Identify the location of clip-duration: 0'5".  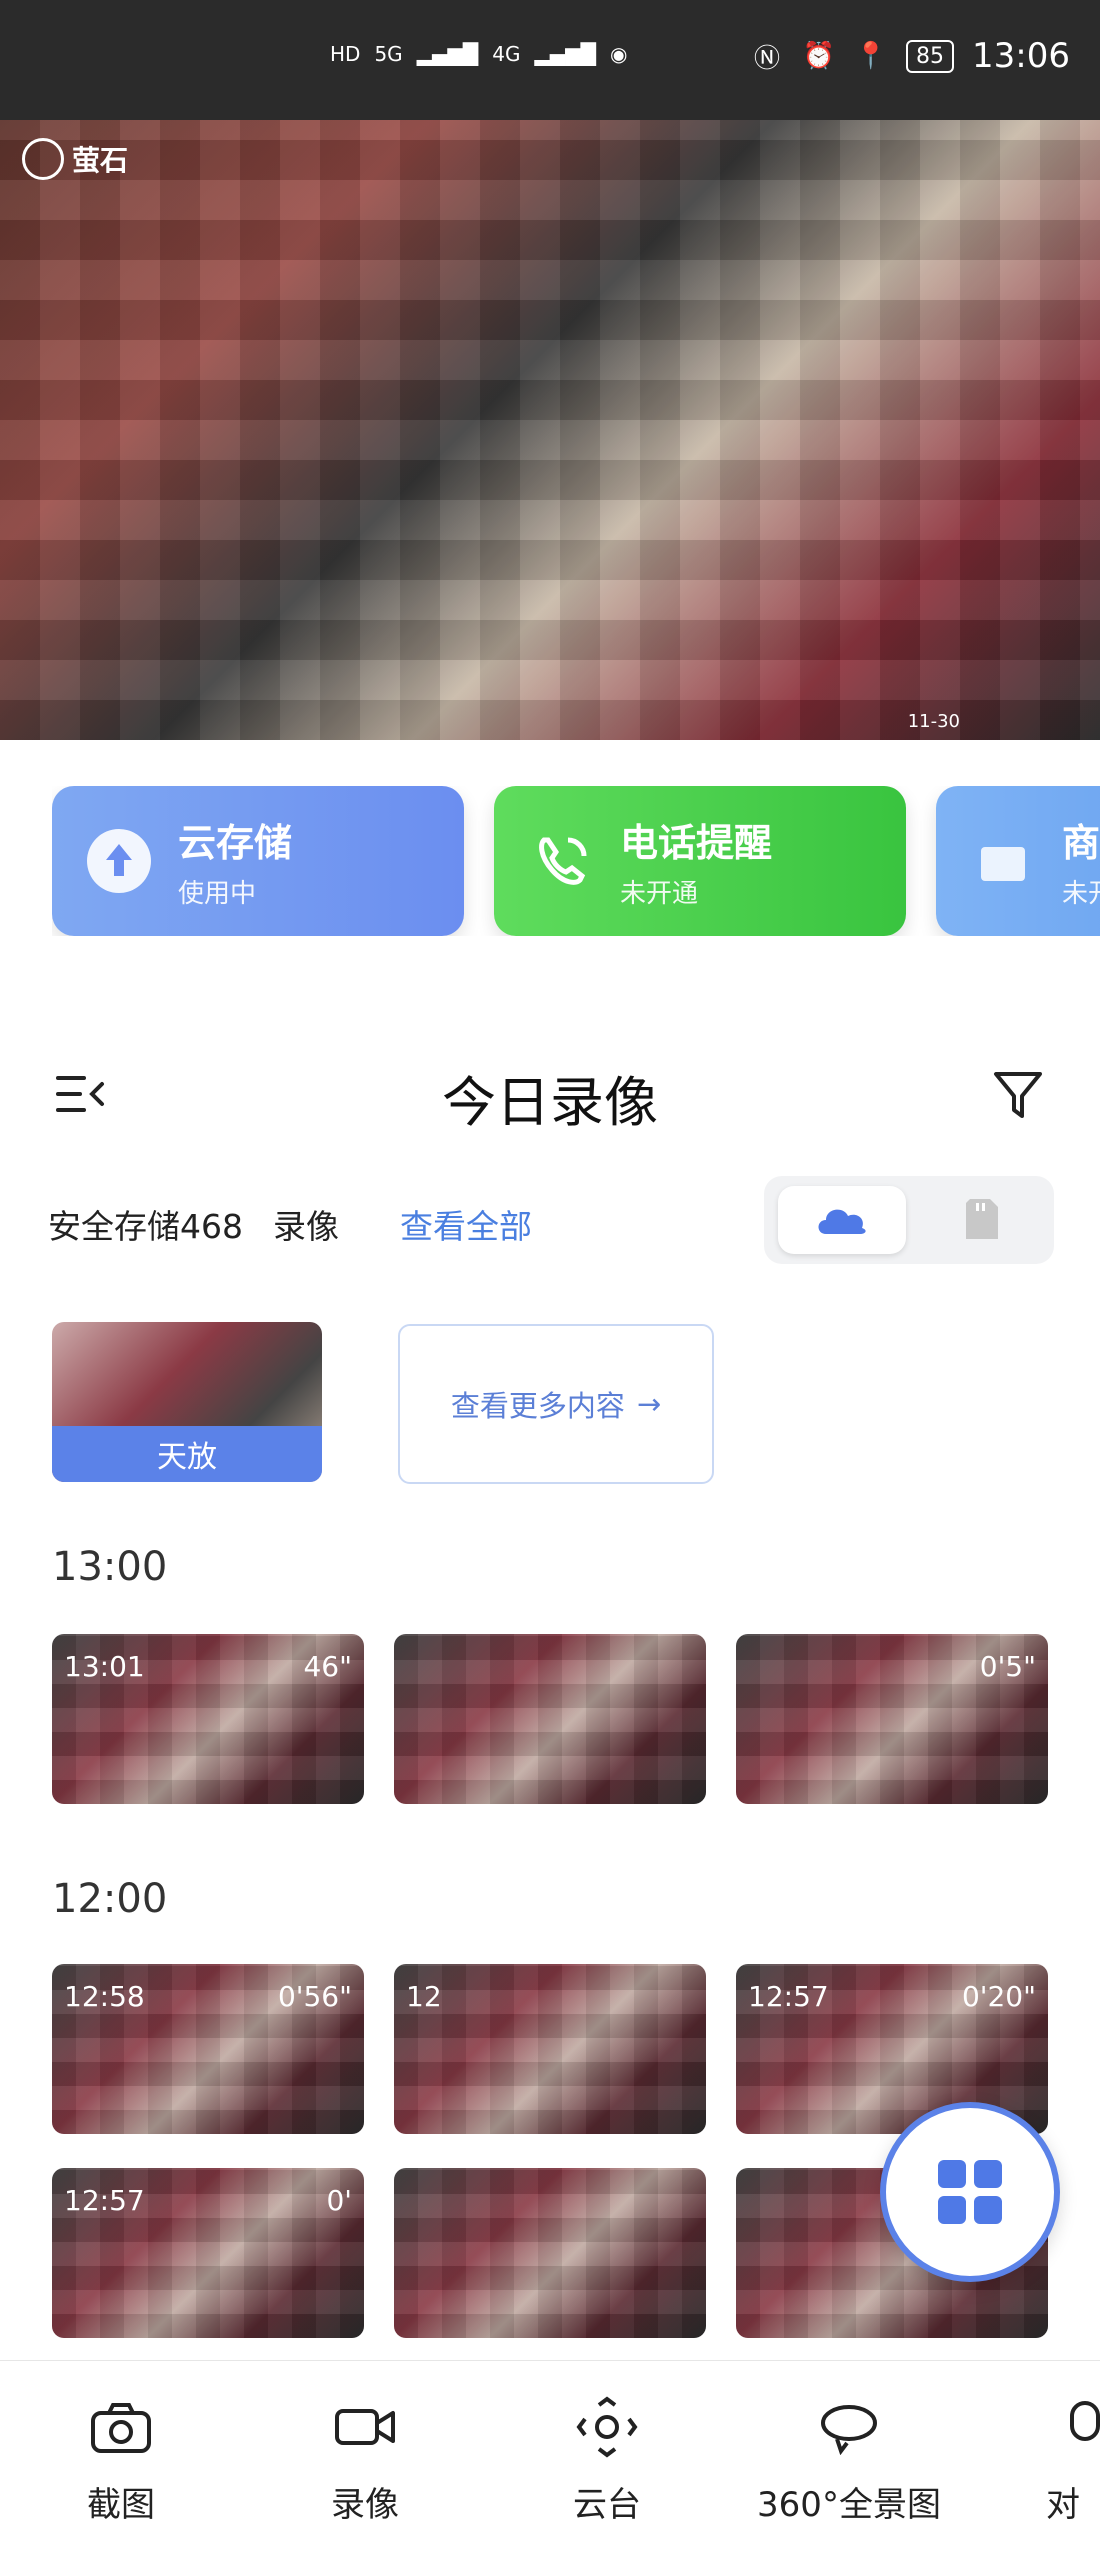
(1007, 1666).